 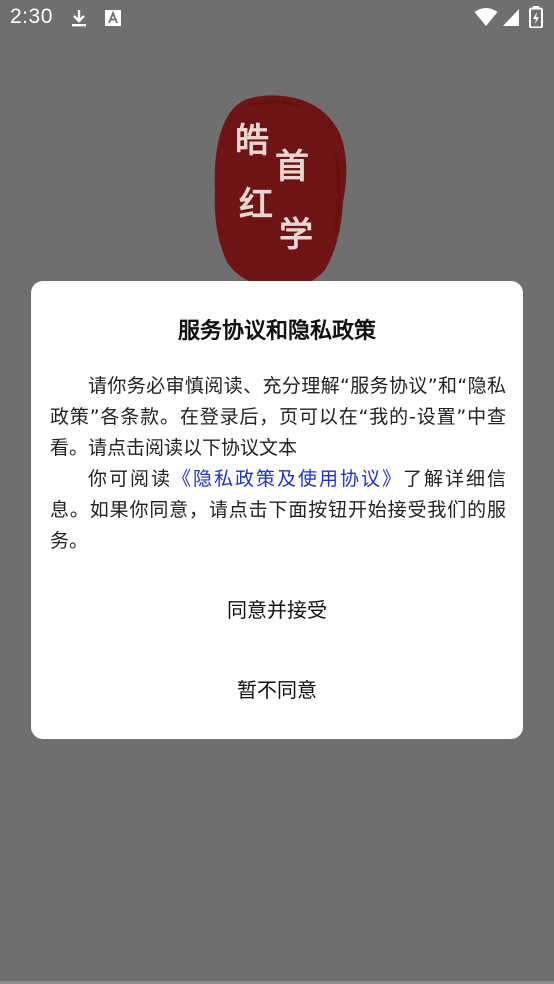 What do you see at coordinates (277, 18) in the screenshot?
I see `status-bar: 2:30` at bounding box center [277, 18].